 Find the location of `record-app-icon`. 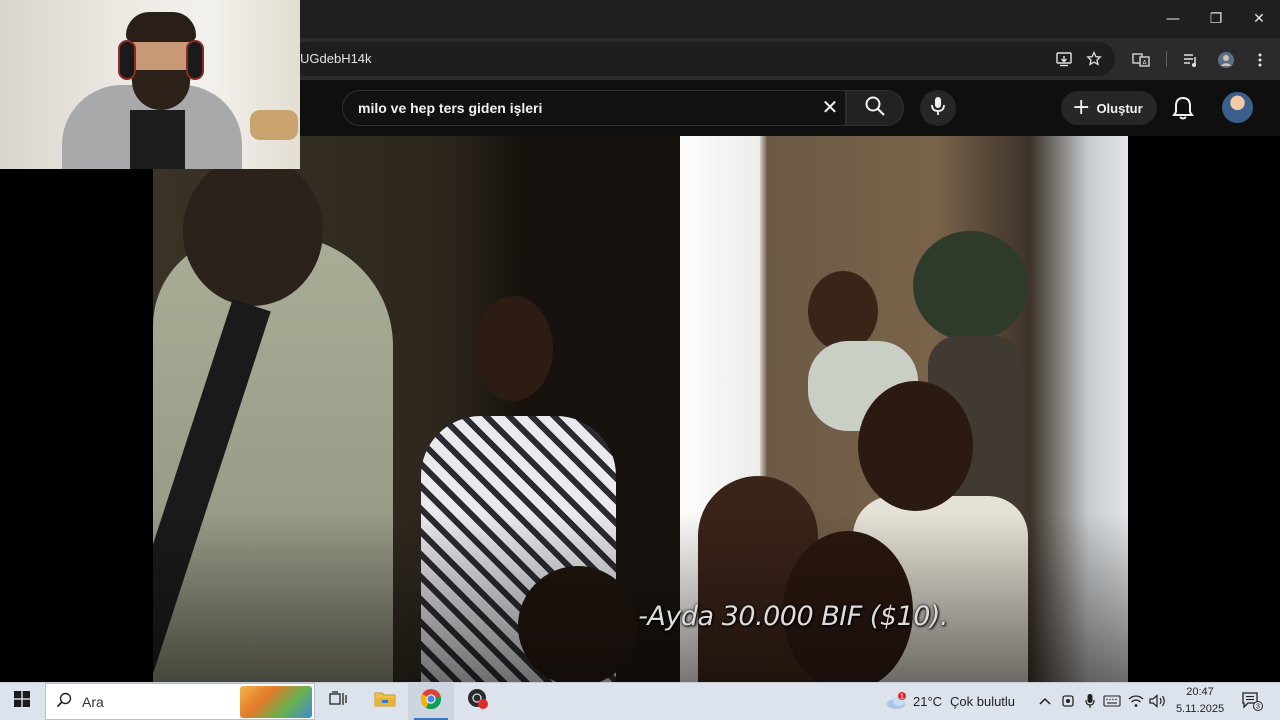

record-app-icon is located at coordinates (478, 701).